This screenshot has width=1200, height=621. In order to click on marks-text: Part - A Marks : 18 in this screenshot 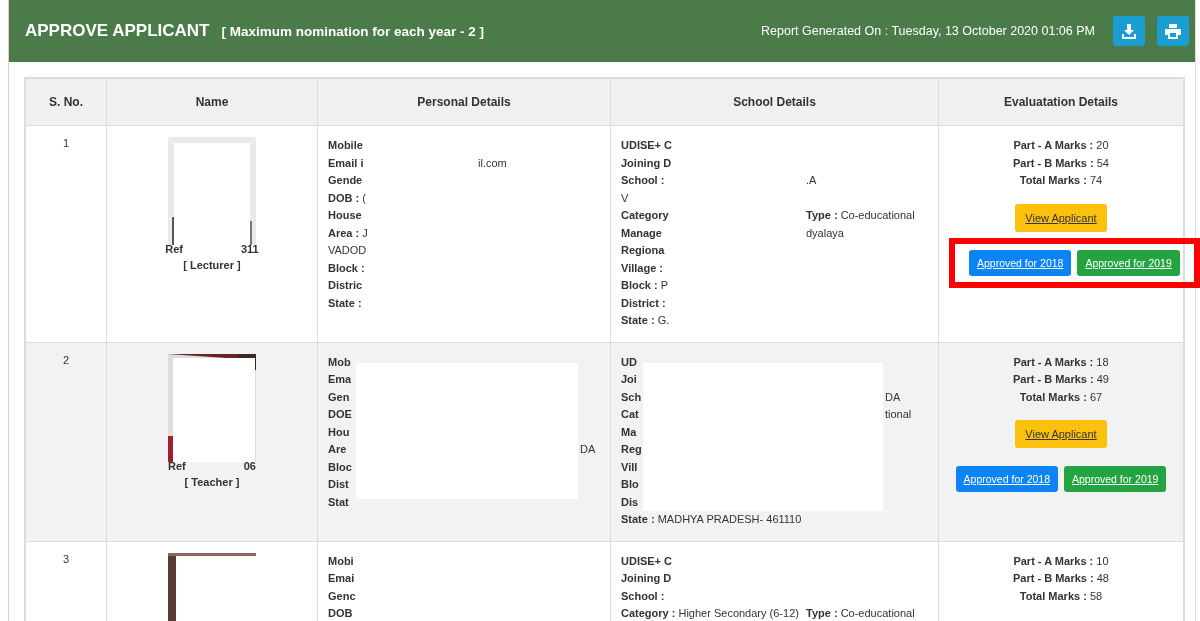, I will do `click(1061, 362)`.